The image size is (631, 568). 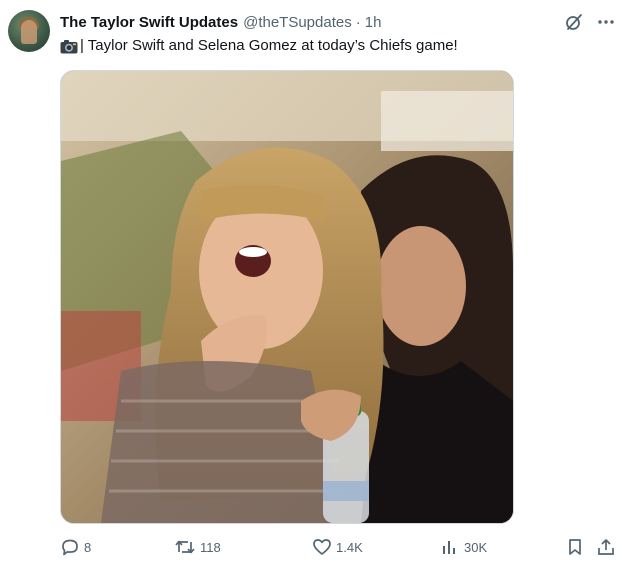 I want to click on reply-count: 8, so click(x=88, y=547).